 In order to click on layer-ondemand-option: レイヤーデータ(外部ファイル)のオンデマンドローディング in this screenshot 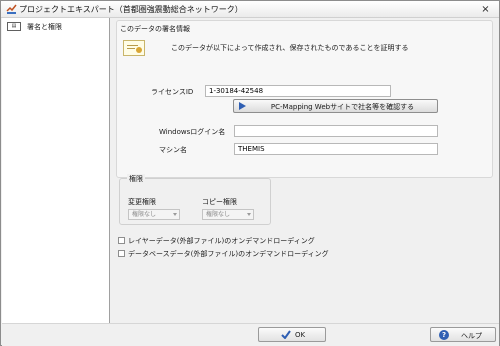, I will do `click(248, 241)`.